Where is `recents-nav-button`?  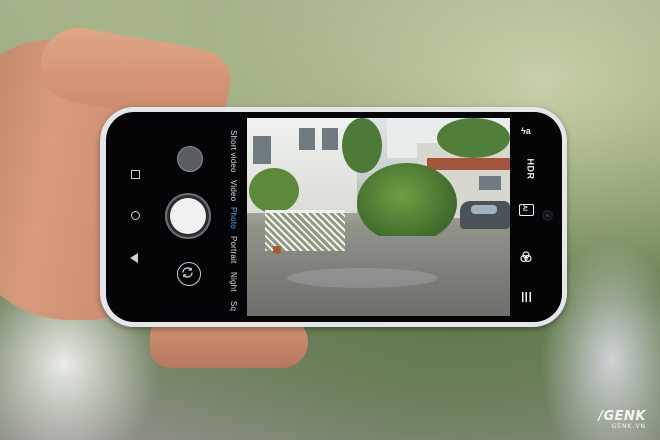 recents-nav-button is located at coordinates (135, 174).